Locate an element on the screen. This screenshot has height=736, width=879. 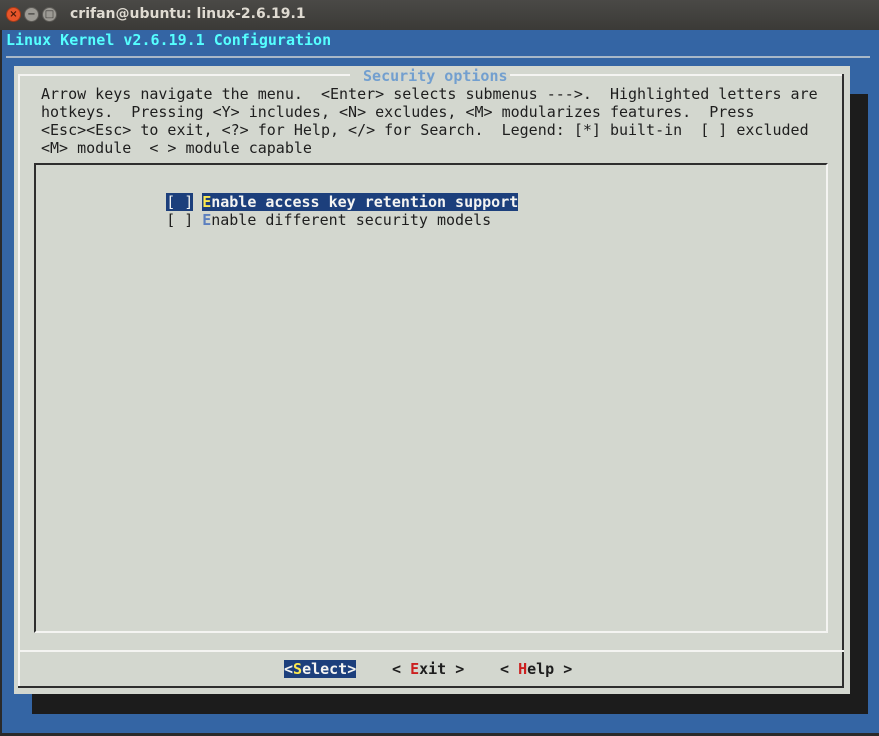
dialog-button-separator is located at coordinates (432, 651).